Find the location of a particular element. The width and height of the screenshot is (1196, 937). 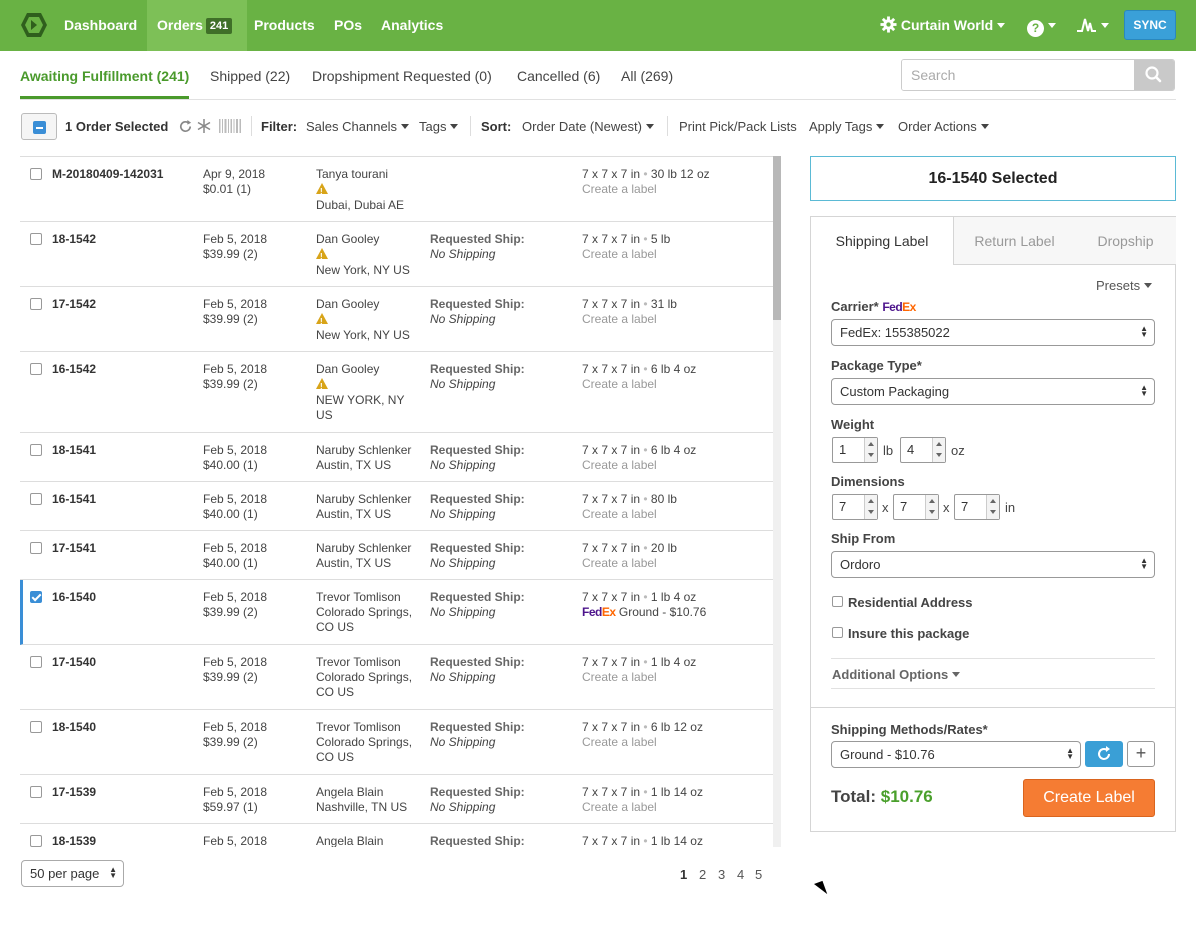

tab-all: All (269) is located at coordinates (647, 76).